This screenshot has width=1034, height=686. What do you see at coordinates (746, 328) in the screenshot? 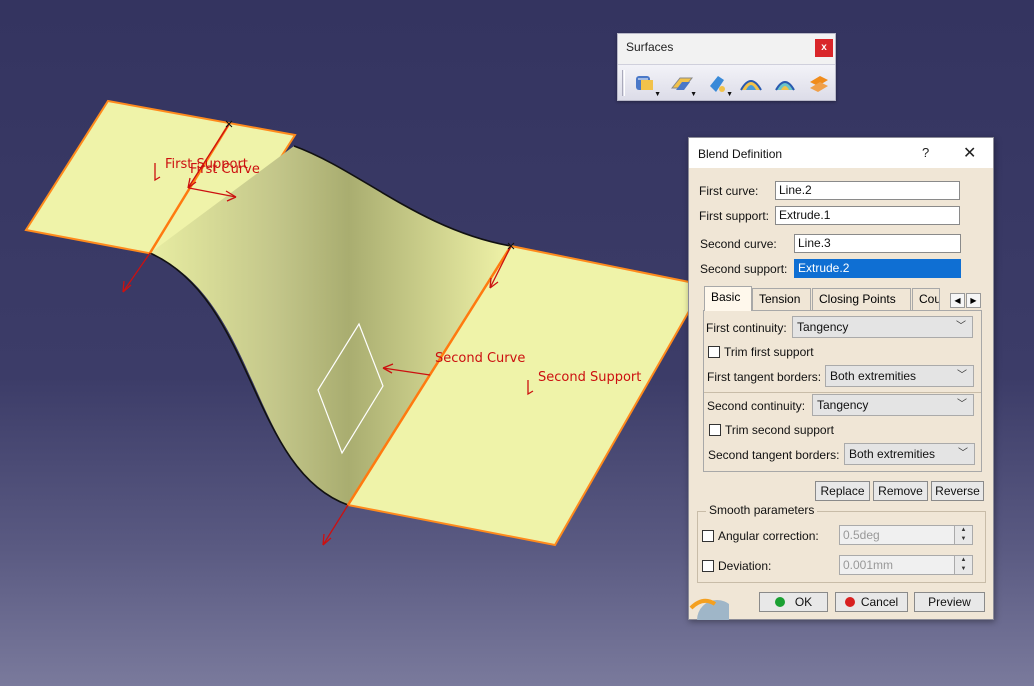
I see `first-continuity-label: First continuity:` at bounding box center [746, 328].